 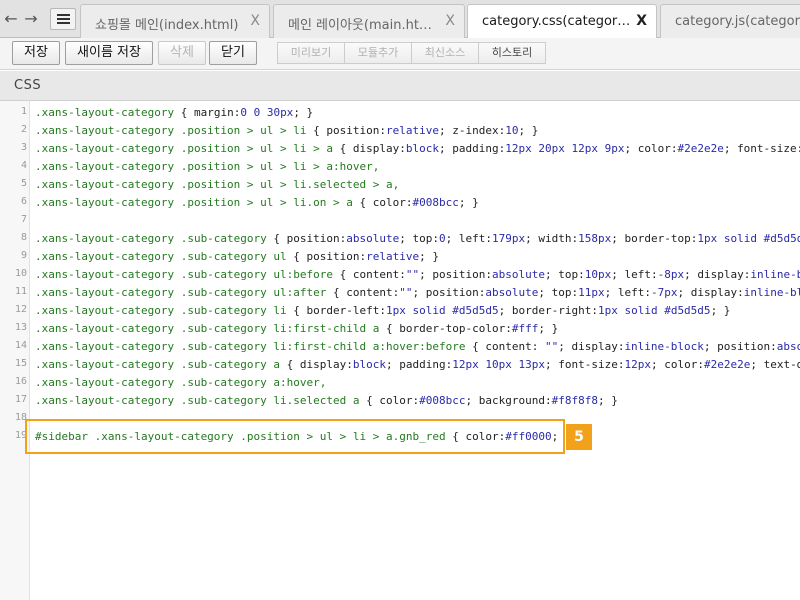 What do you see at coordinates (23, 129) in the screenshot?
I see `line-number: 2` at bounding box center [23, 129].